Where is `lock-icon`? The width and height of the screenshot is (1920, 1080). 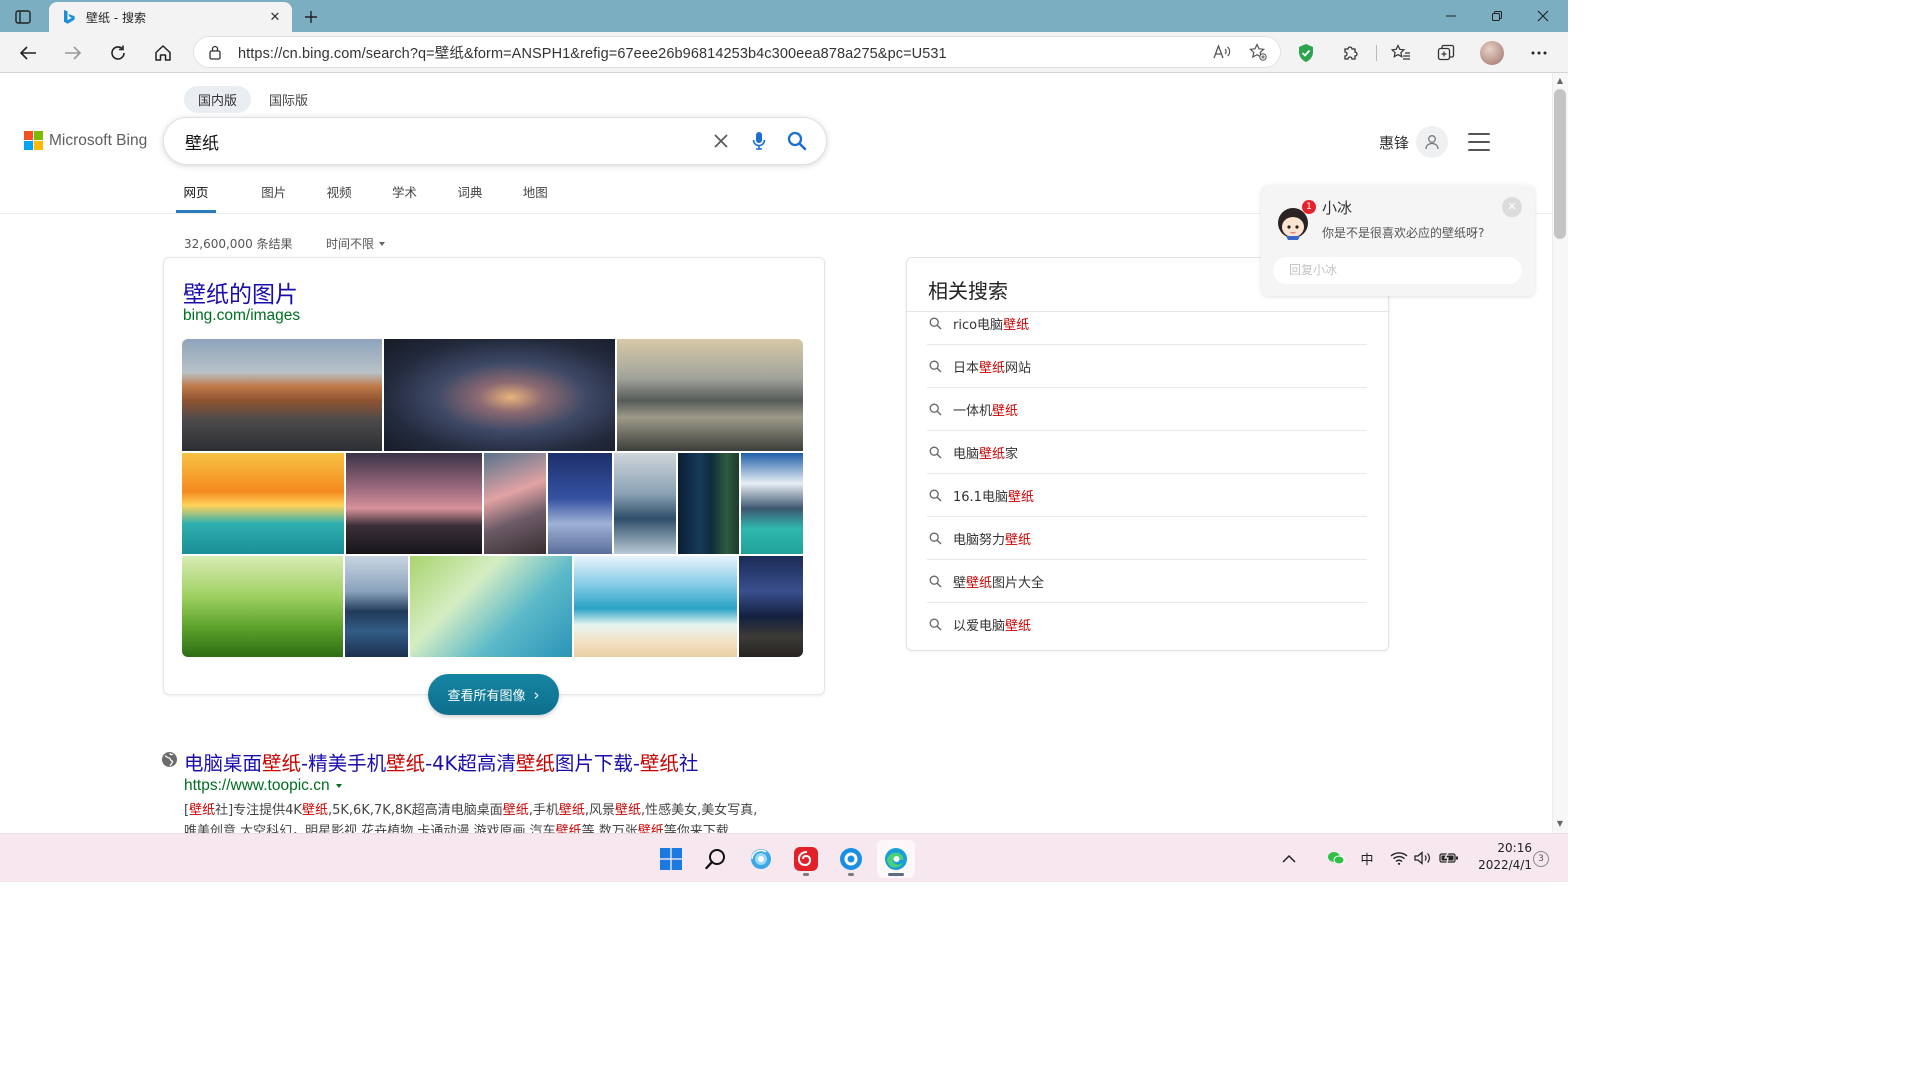
lock-icon is located at coordinates (215, 52).